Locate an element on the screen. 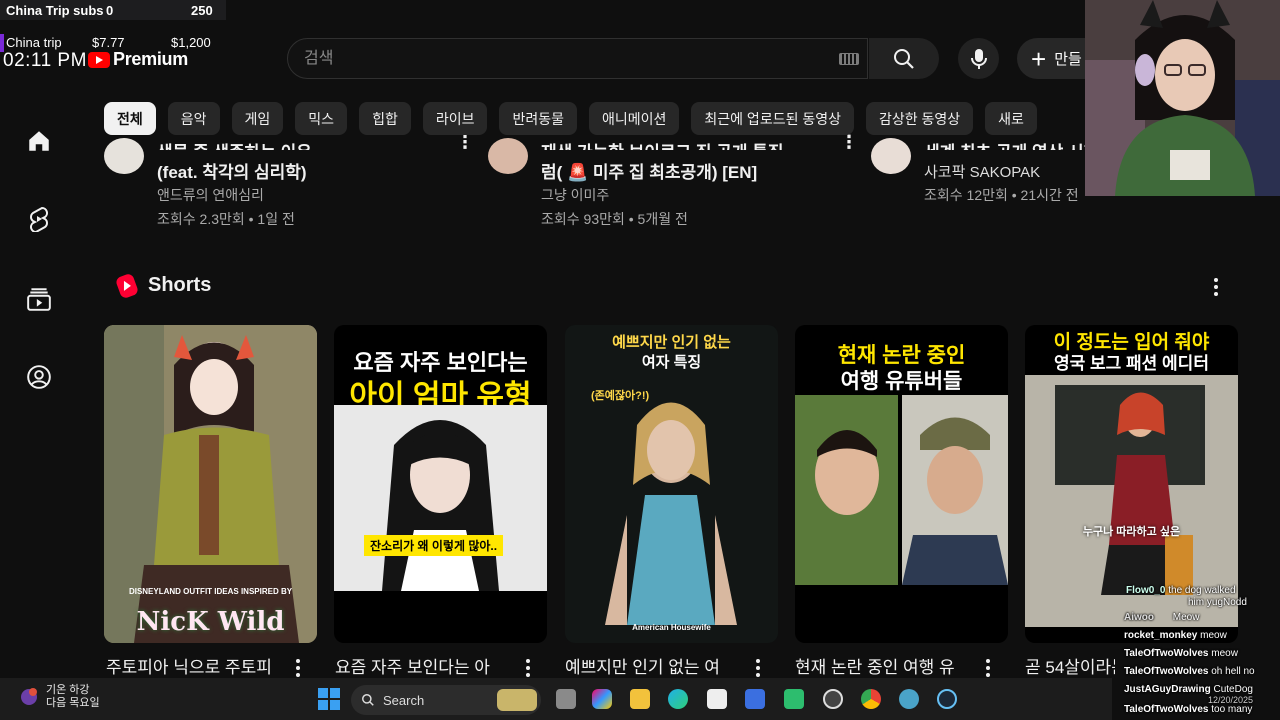 The image size is (1280, 720). chip-watched: 감상한 동영상 is located at coordinates (920, 118).